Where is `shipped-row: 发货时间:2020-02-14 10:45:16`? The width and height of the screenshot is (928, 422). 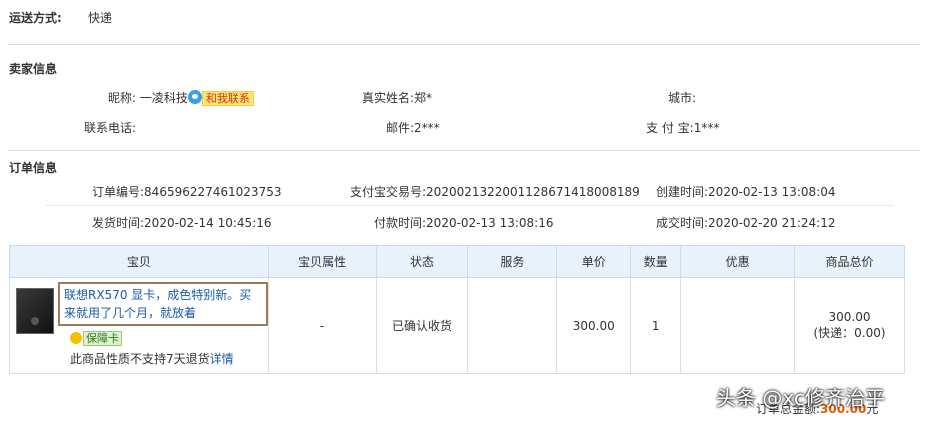
shipped-row: 发货时间:2020-02-14 10:45:16 is located at coordinates (182, 222).